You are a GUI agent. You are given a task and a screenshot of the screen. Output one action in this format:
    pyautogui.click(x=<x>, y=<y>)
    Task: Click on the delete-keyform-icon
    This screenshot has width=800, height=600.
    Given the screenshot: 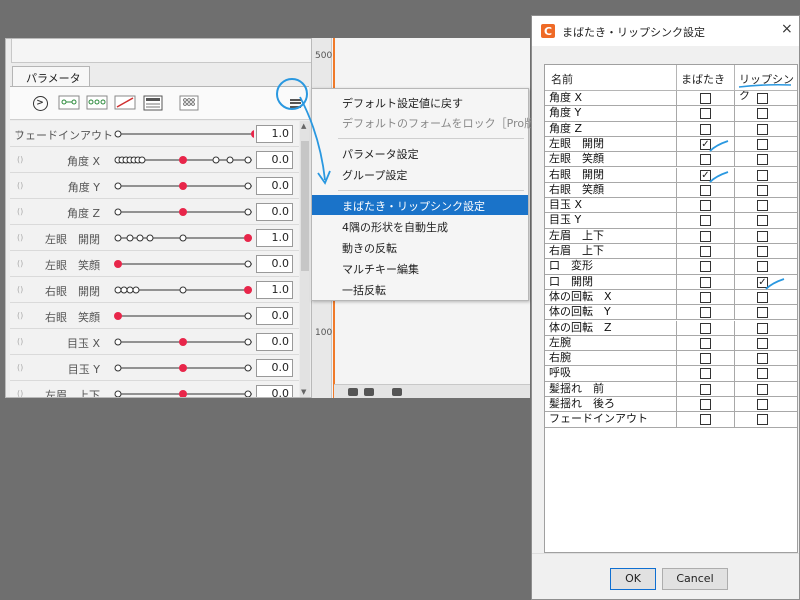 What is the action you would take?
    pyautogui.click(x=125, y=103)
    